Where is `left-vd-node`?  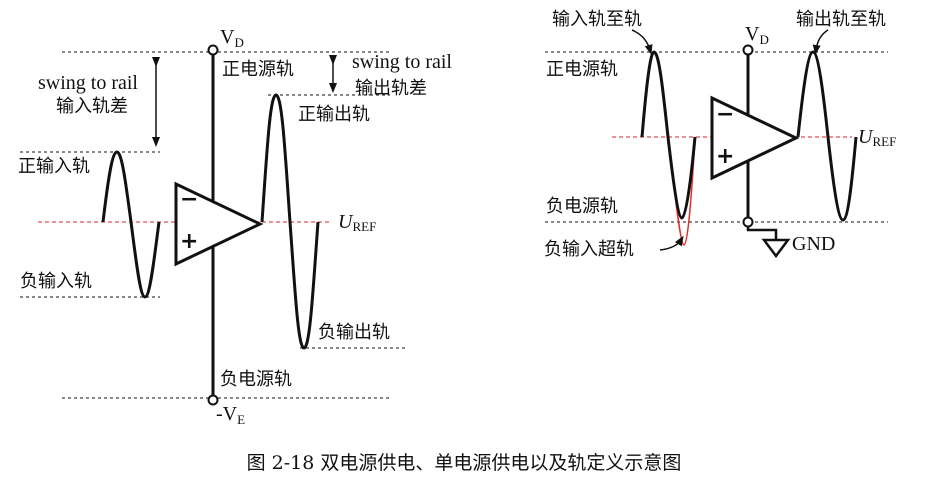
left-vd-node is located at coordinates (213, 50).